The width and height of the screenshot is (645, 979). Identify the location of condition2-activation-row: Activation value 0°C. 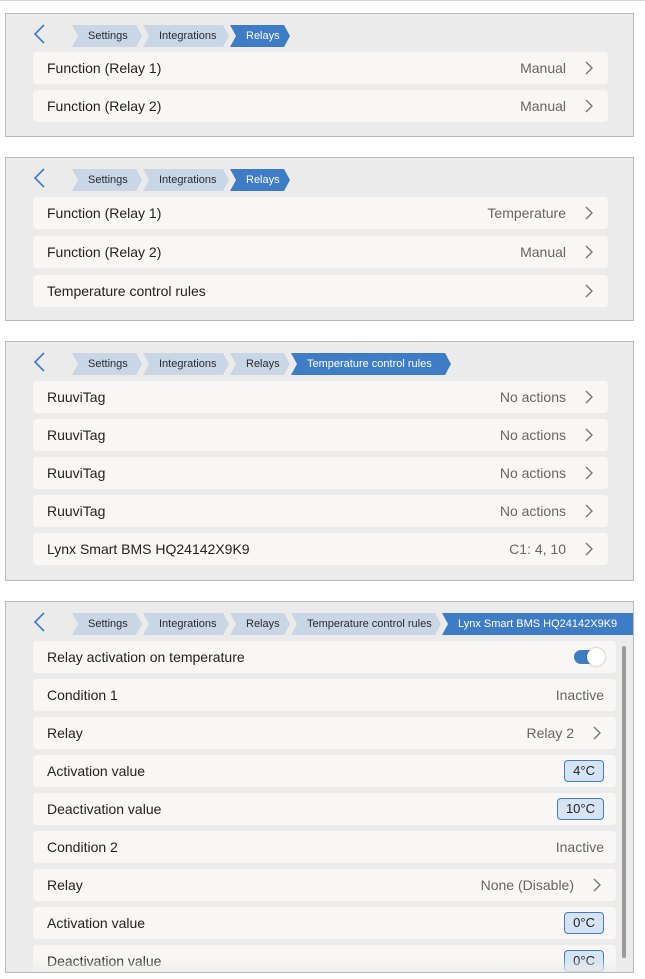
(324, 923).